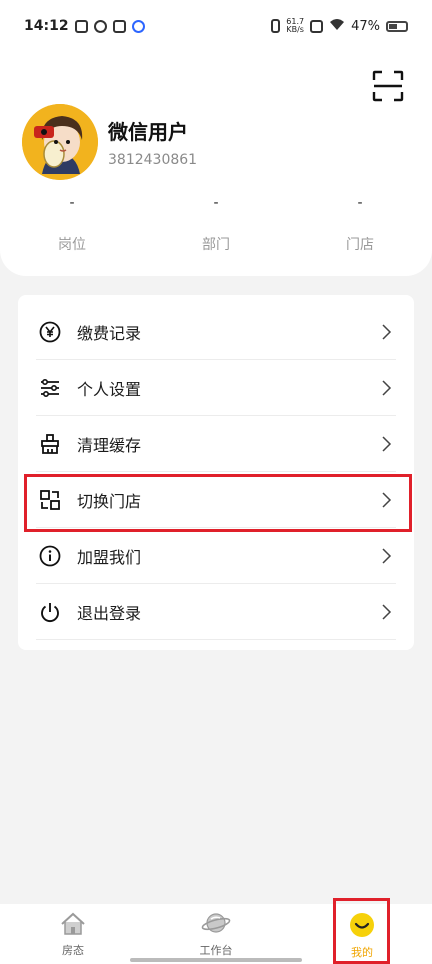  I want to click on sliders-icon, so click(50, 388).